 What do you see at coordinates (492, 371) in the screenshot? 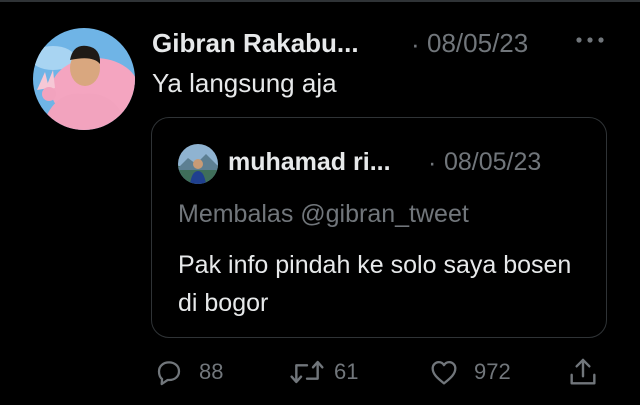
I see `like-count: 972` at bounding box center [492, 371].